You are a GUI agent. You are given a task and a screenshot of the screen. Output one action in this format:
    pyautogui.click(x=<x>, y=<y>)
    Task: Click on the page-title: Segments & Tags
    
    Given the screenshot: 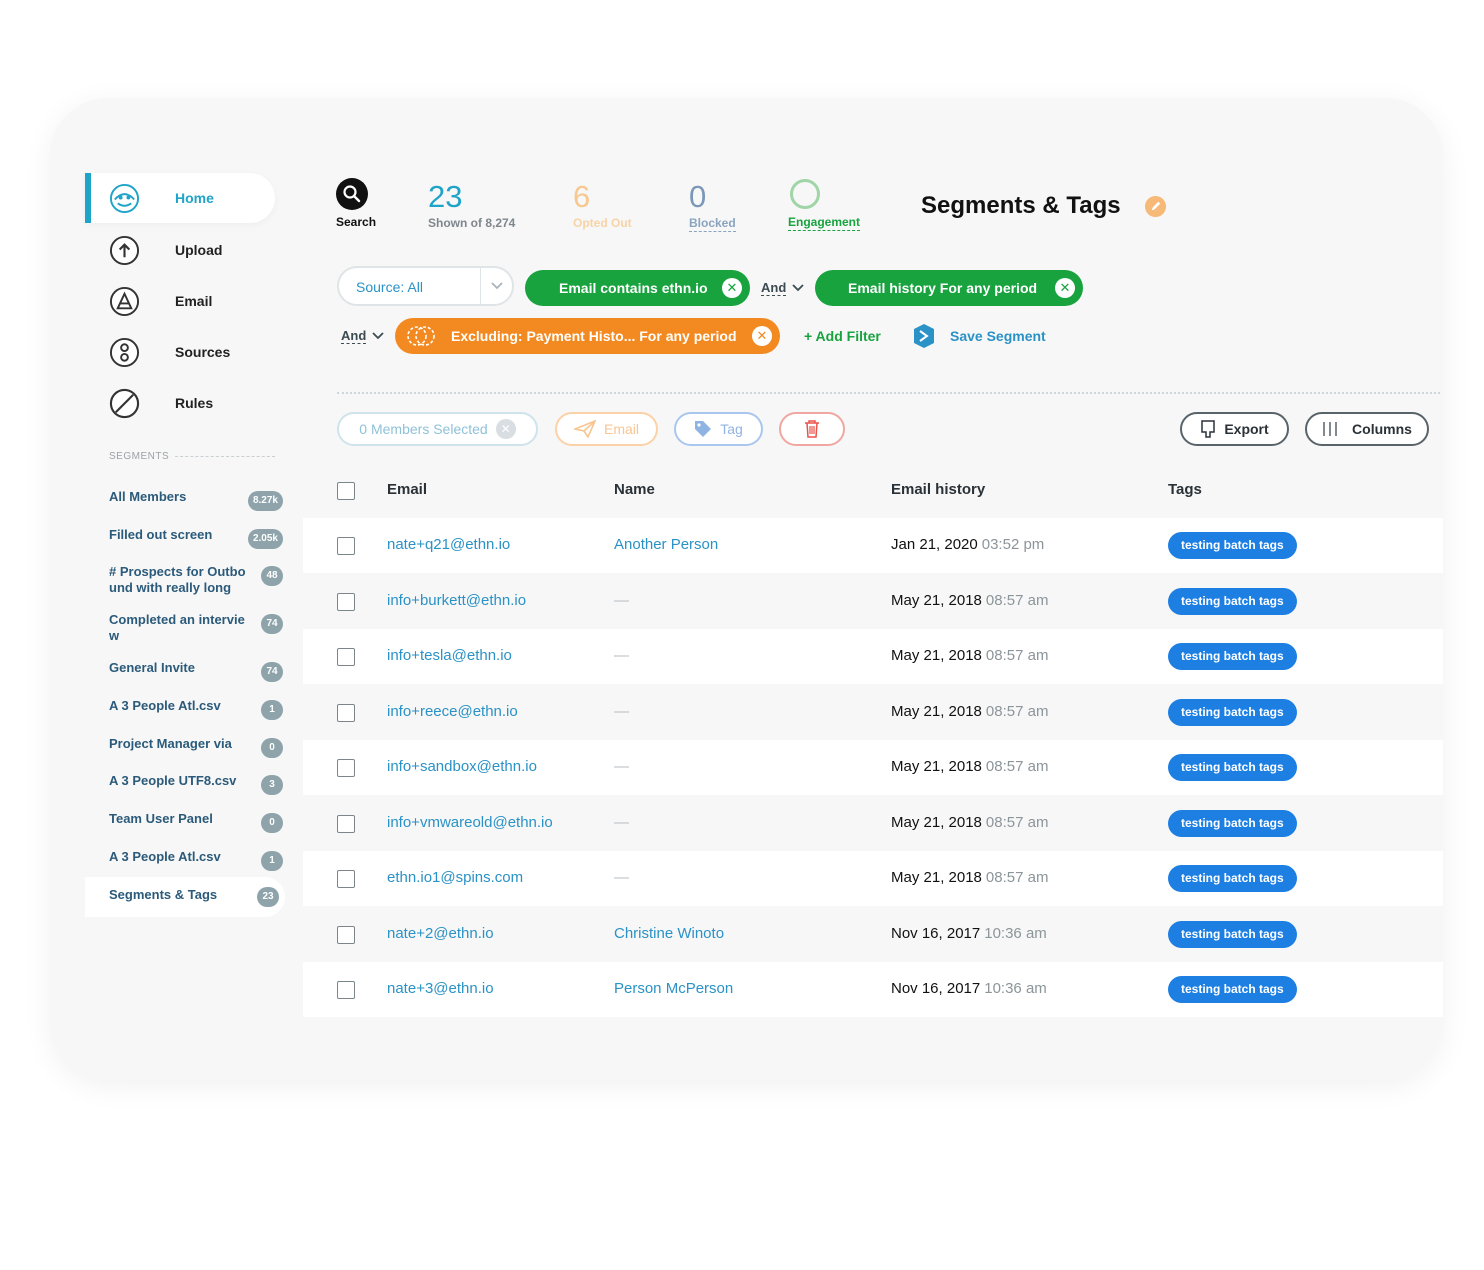 What is the action you would take?
    pyautogui.click(x=1021, y=205)
    